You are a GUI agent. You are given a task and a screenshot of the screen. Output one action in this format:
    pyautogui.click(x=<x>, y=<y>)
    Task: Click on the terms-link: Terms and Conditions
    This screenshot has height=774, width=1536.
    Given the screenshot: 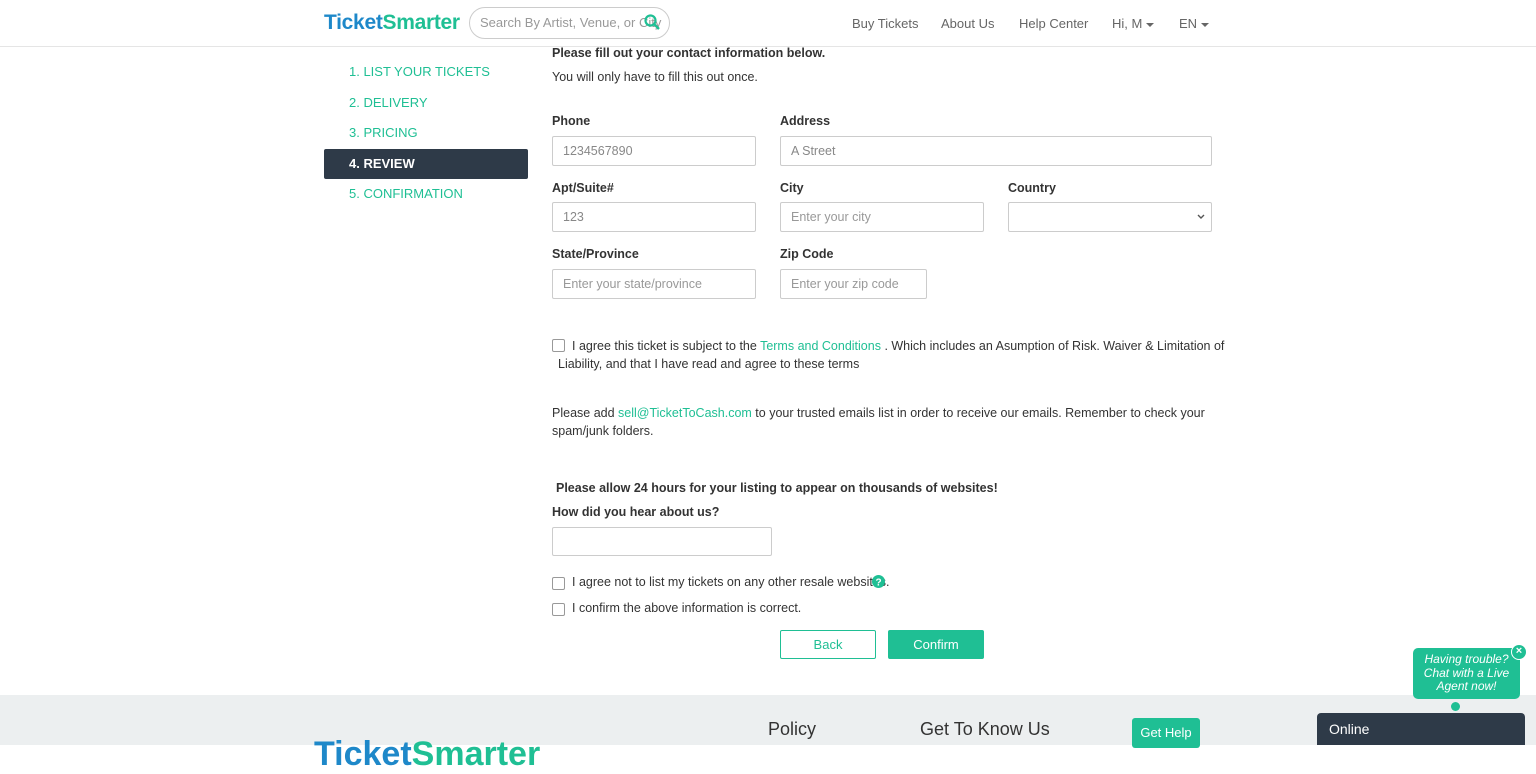 What is the action you would take?
    pyautogui.click(x=820, y=346)
    